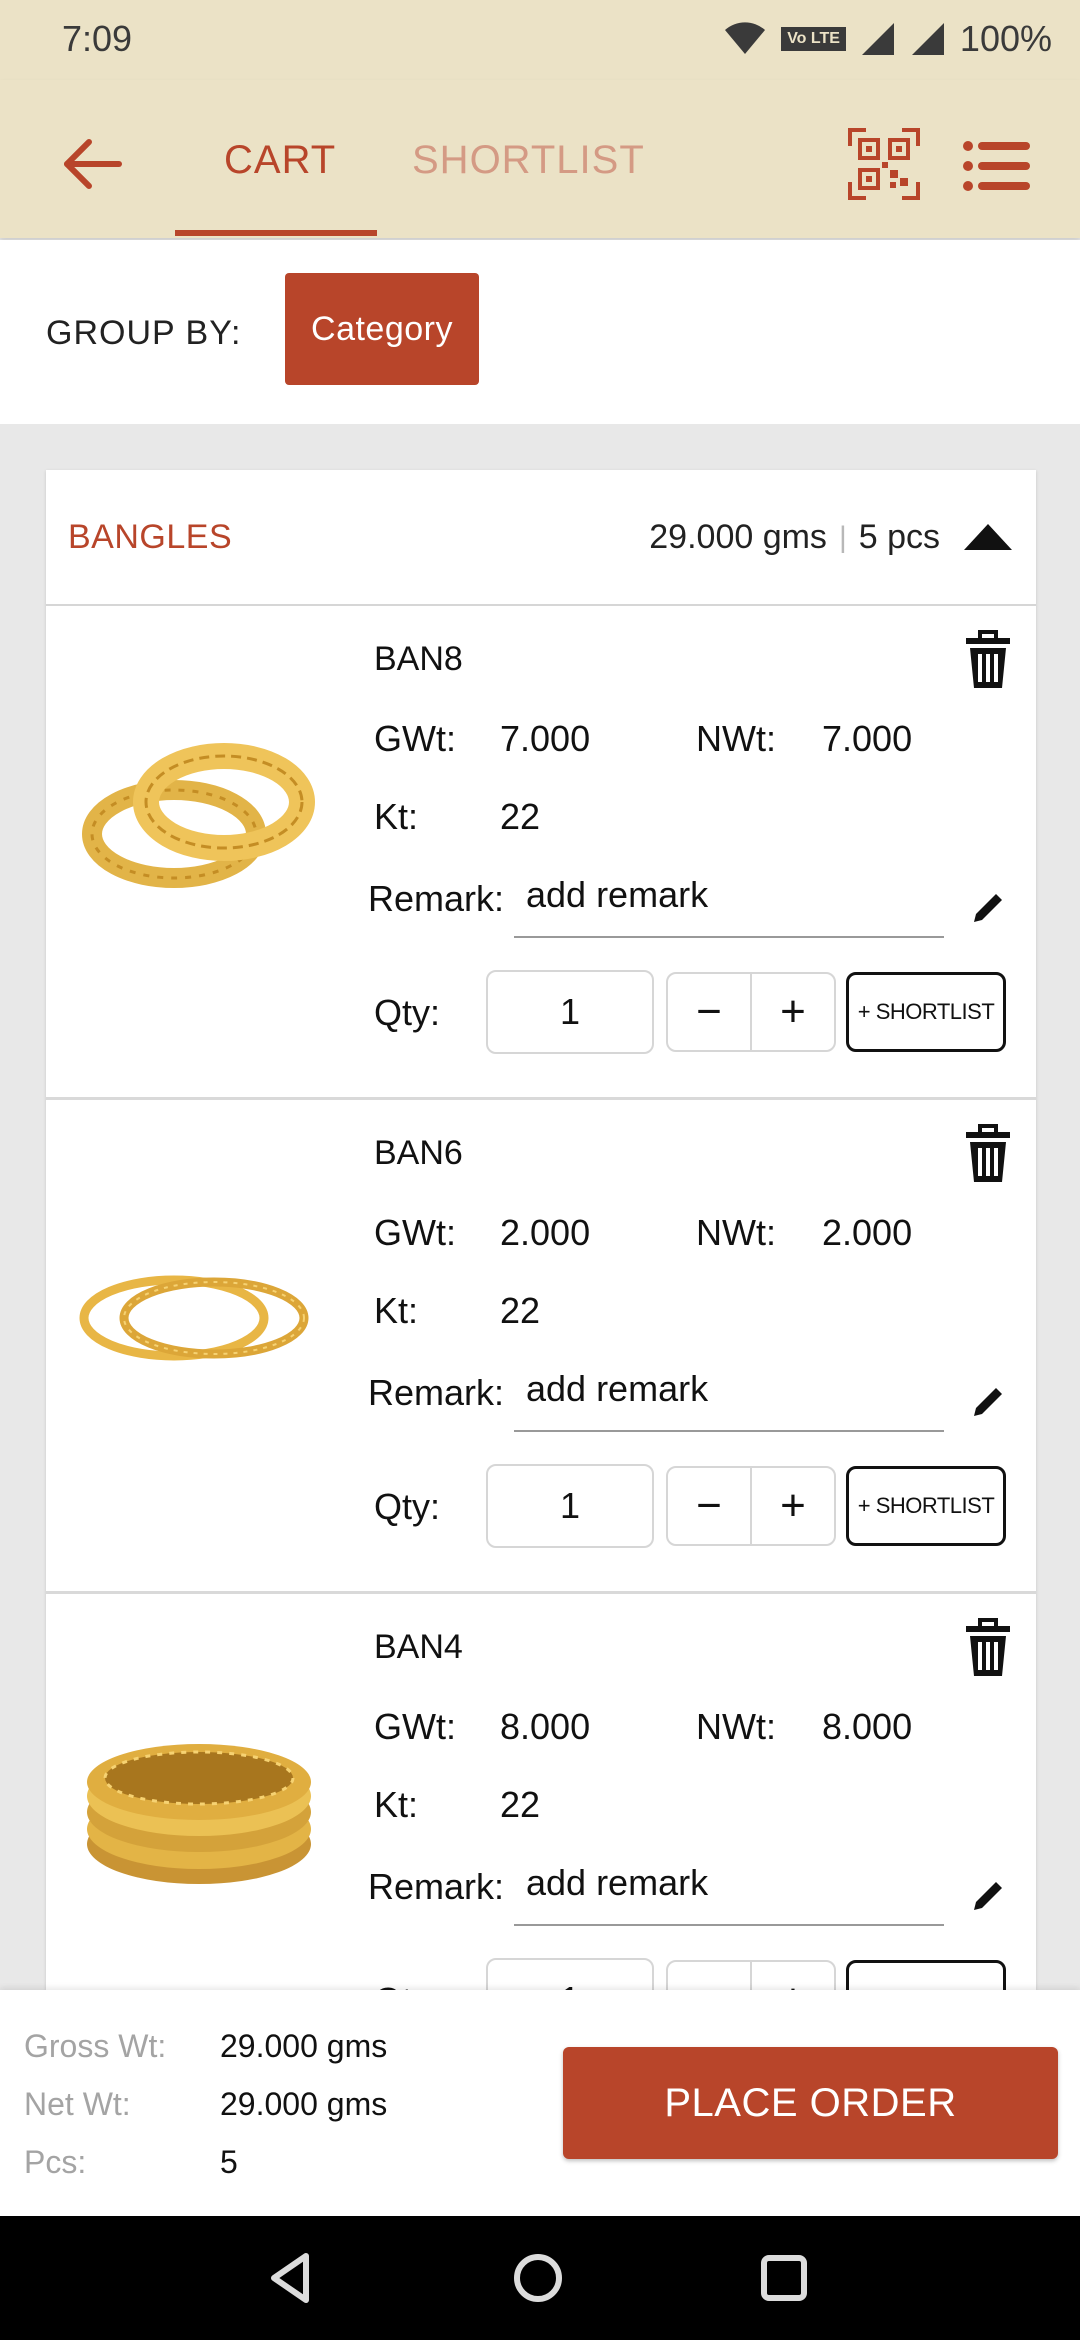 The width and height of the screenshot is (1080, 2340). What do you see at coordinates (867, 738) in the screenshot?
I see `nwt-value: 7.000` at bounding box center [867, 738].